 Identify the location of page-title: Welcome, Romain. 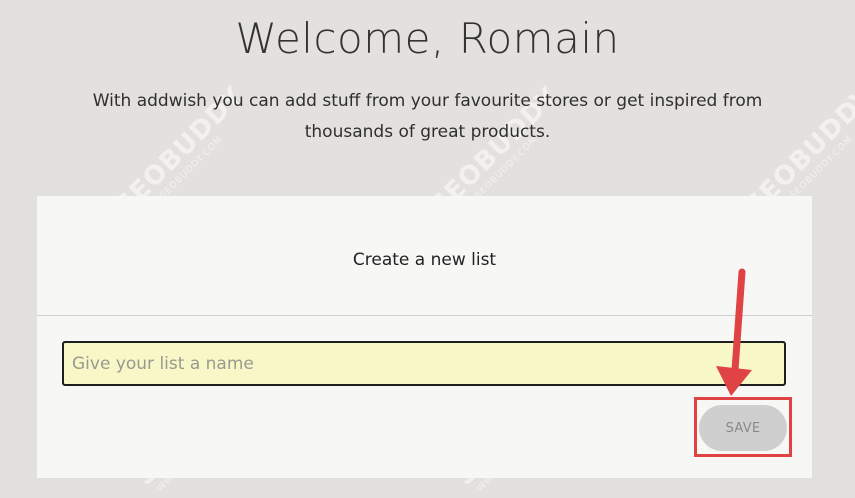
(427, 38).